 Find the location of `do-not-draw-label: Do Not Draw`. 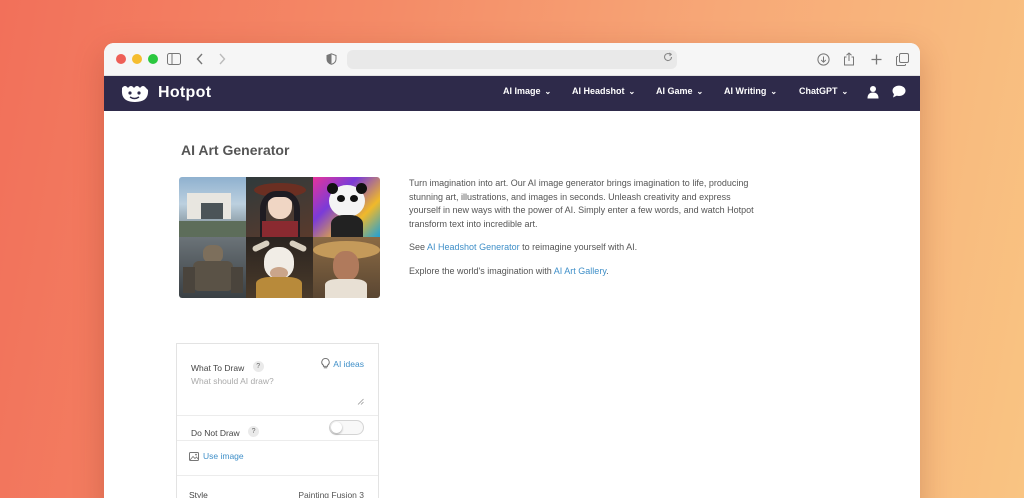

do-not-draw-label: Do Not Draw is located at coordinates (215, 433).